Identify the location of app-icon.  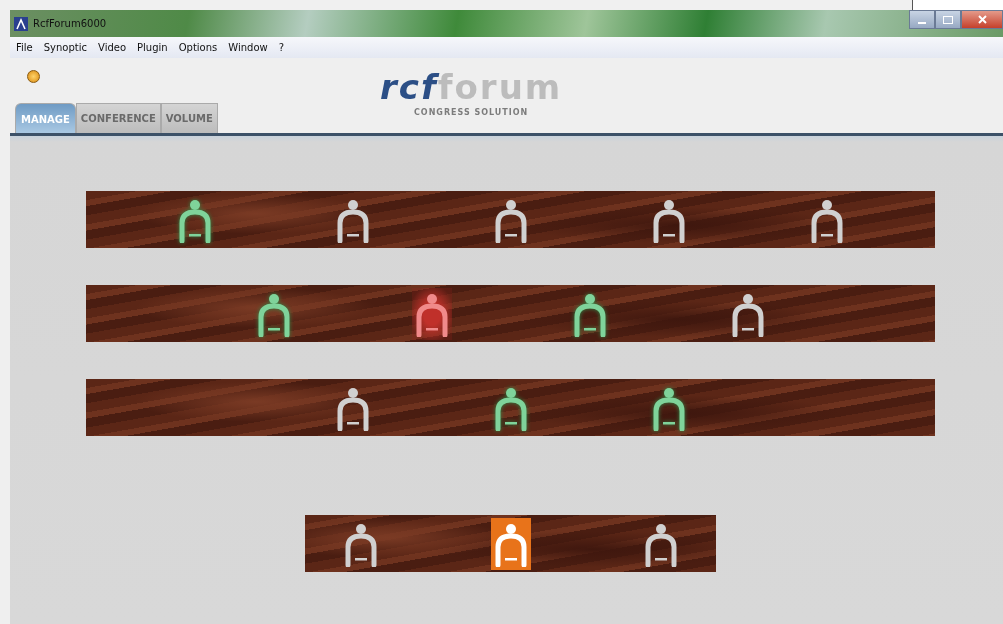
(21, 23).